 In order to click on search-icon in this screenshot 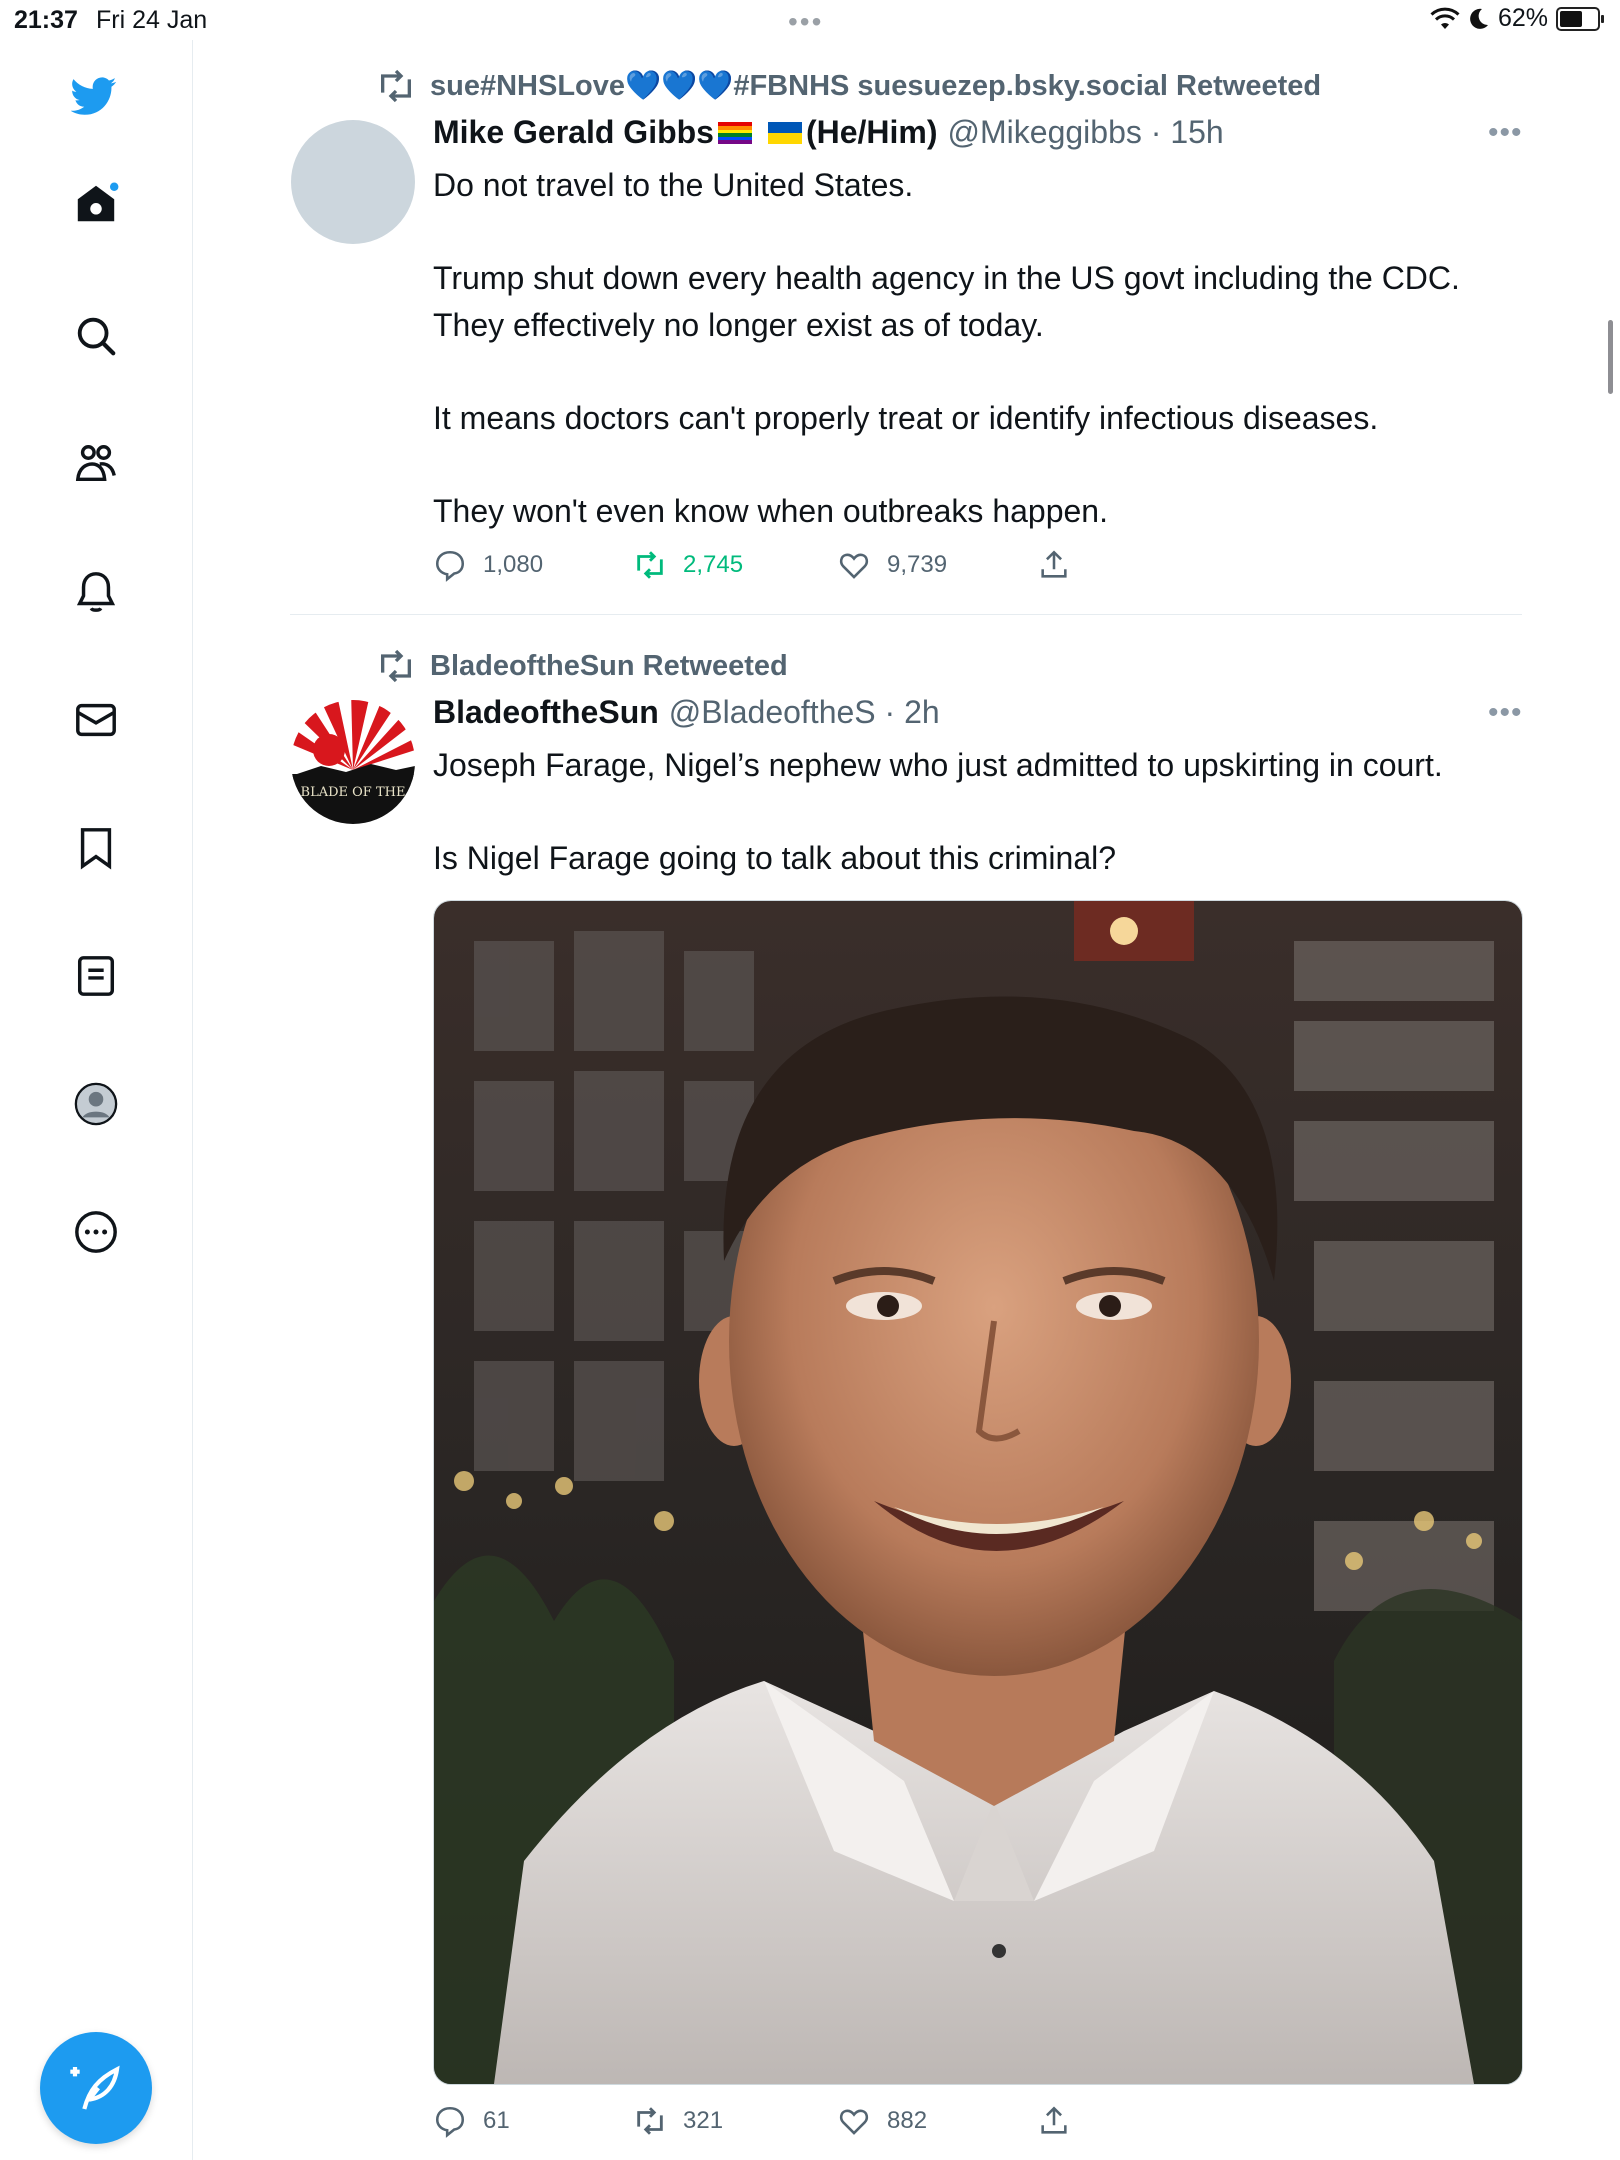, I will do `click(96, 336)`.